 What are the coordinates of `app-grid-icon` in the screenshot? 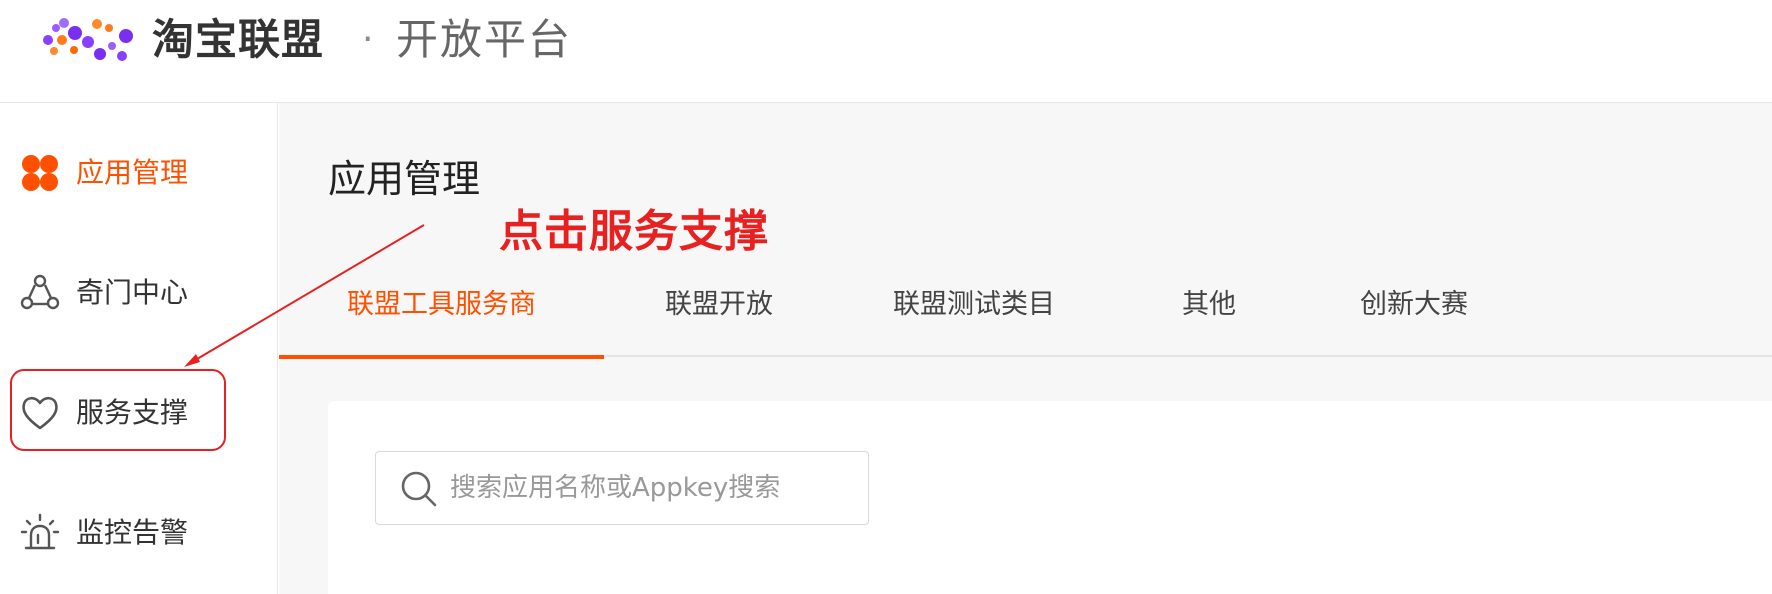 It's located at (40, 173).